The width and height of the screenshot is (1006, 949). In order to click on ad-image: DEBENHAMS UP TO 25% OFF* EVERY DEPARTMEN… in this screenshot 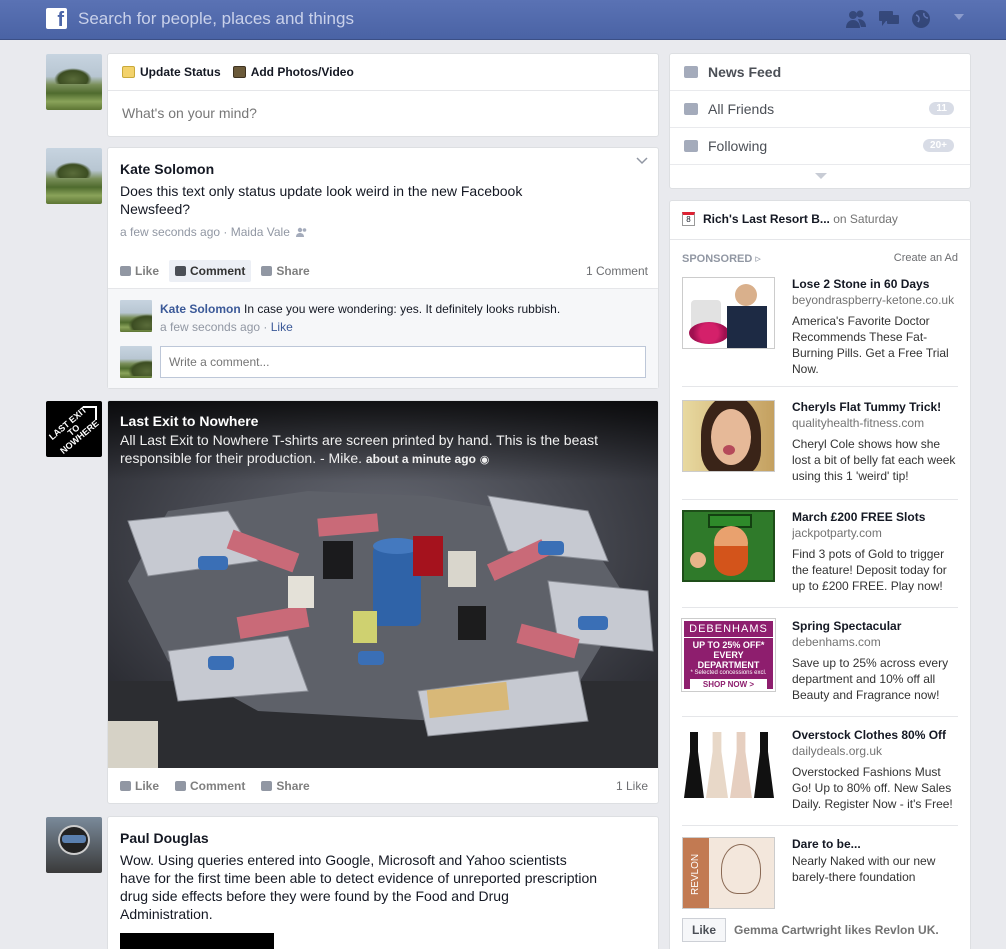, I will do `click(728, 655)`.